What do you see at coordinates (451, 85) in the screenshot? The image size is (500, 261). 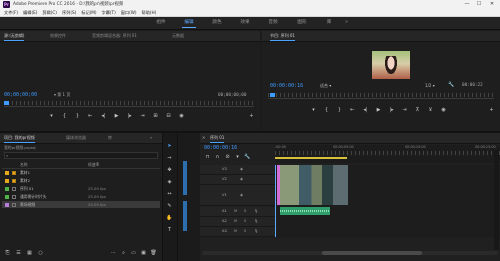 I see `wrench-icon: 🔧` at bounding box center [451, 85].